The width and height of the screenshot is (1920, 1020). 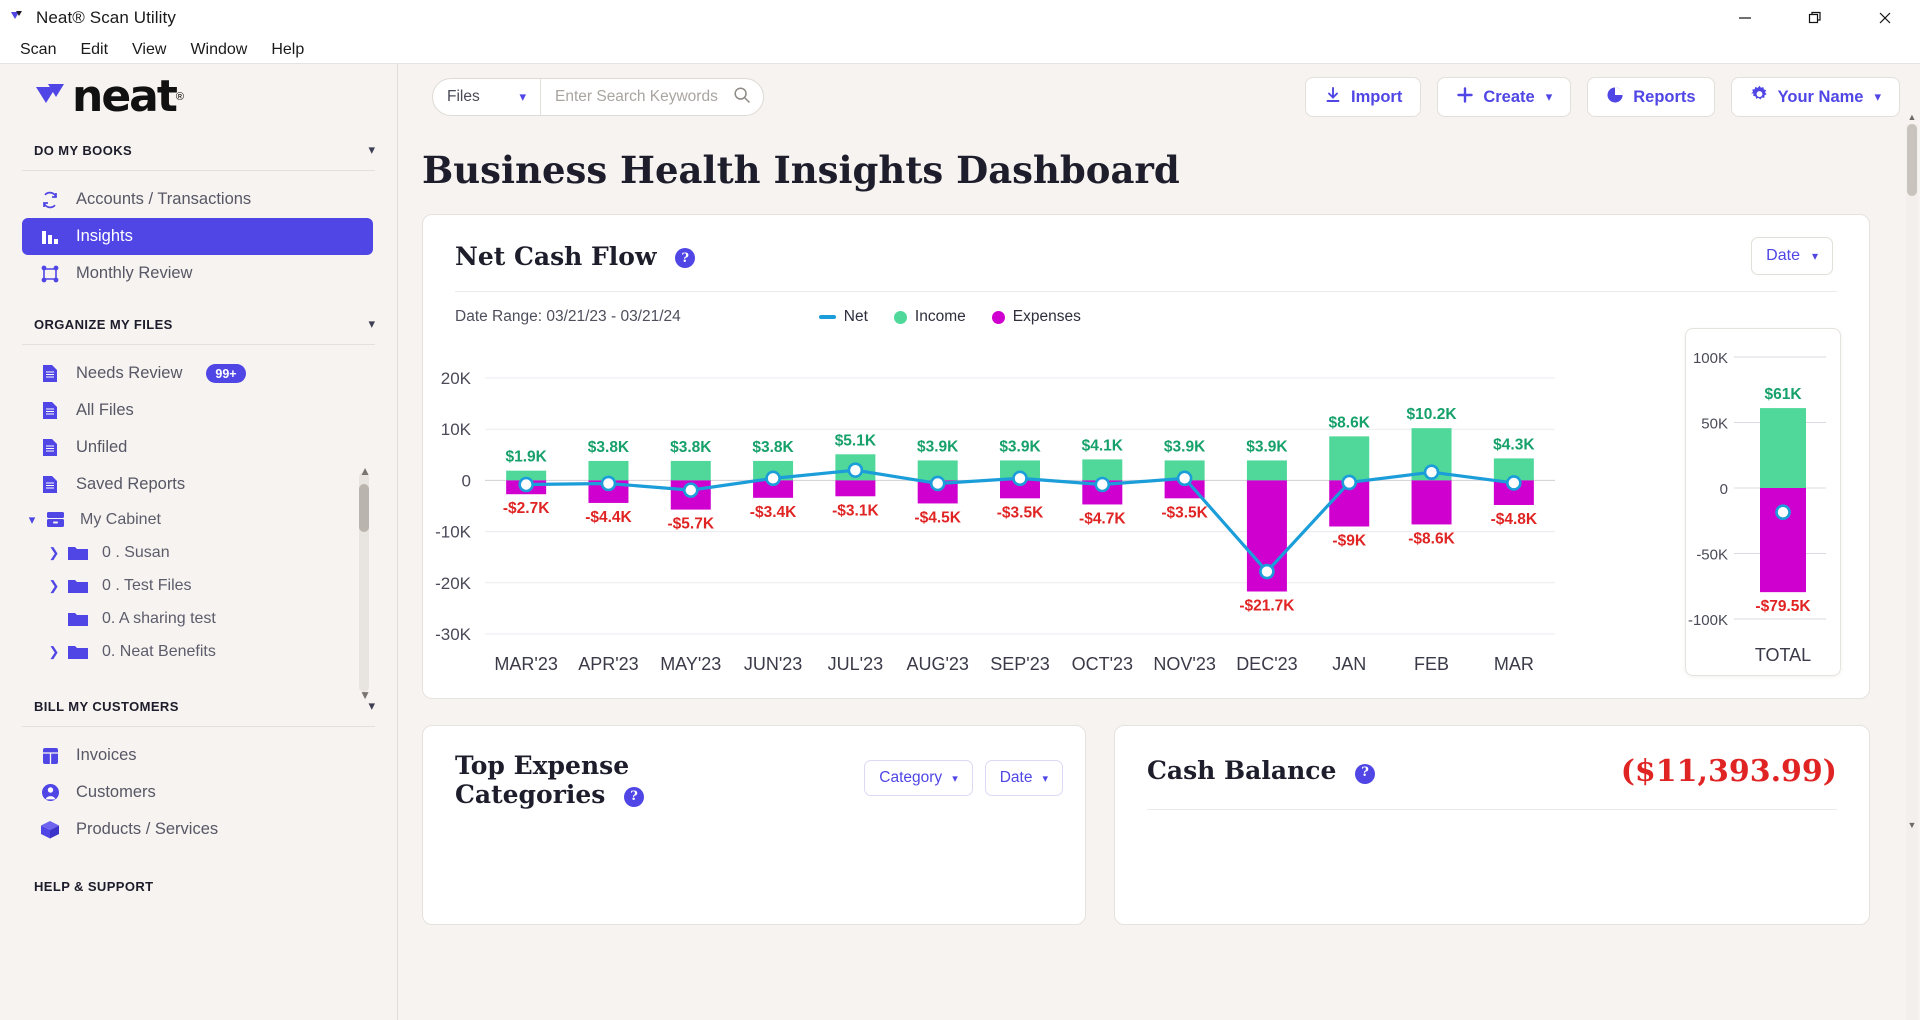 I want to click on tree-item-test-files: ❯ 0 . Test Files, so click(x=197, y=585).